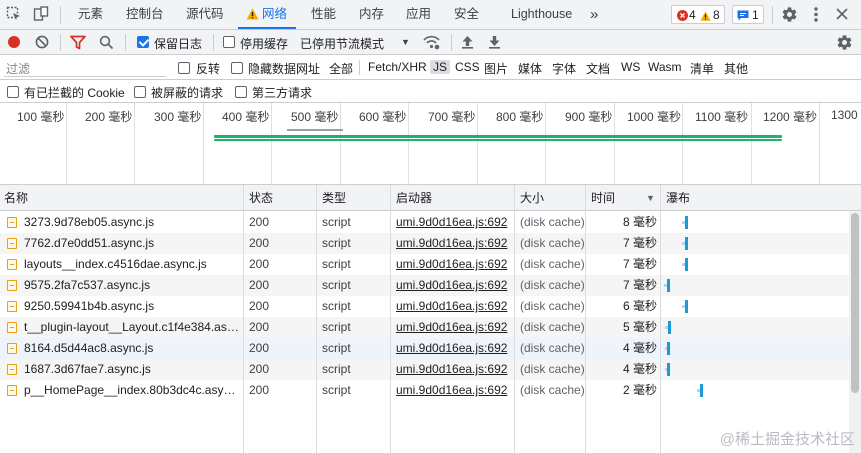 Image resolution: width=861 pixels, height=453 pixels. What do you see at coordinates (41, 14) in the screenshot?
I see `device-toolbar-icon` at bounding box center [41, 14].